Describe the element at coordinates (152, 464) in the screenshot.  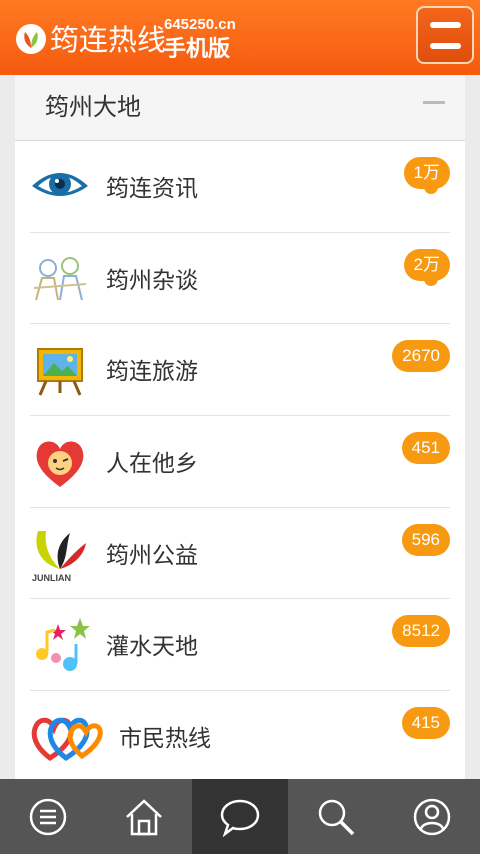
I see `item-label: 人在他乡` at that location.